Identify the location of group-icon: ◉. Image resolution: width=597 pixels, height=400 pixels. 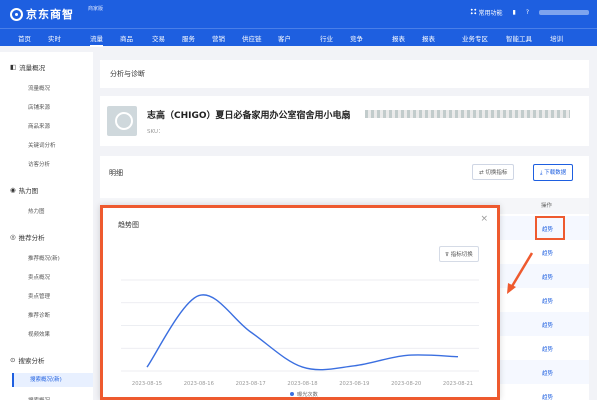
(13, 190).